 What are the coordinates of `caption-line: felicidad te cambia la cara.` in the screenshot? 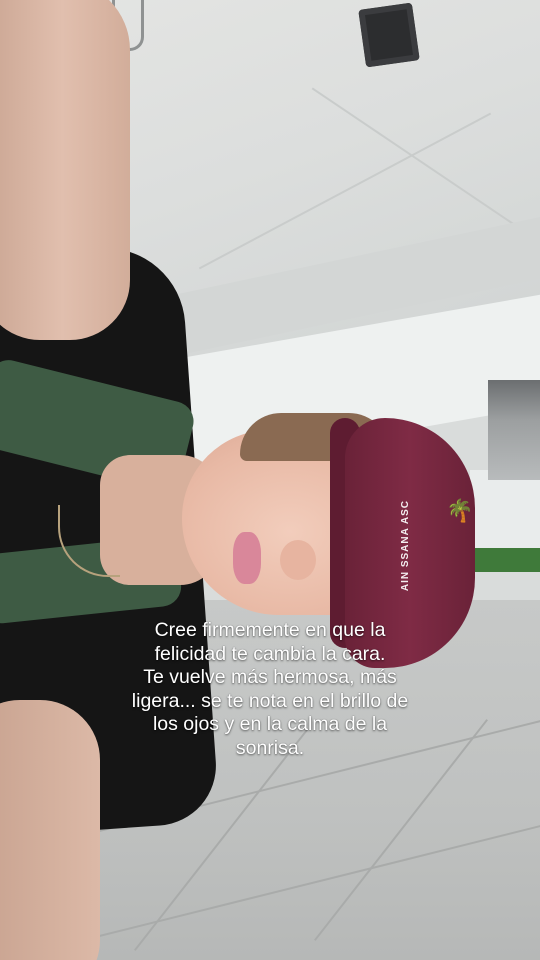 It's located at (270, 653).